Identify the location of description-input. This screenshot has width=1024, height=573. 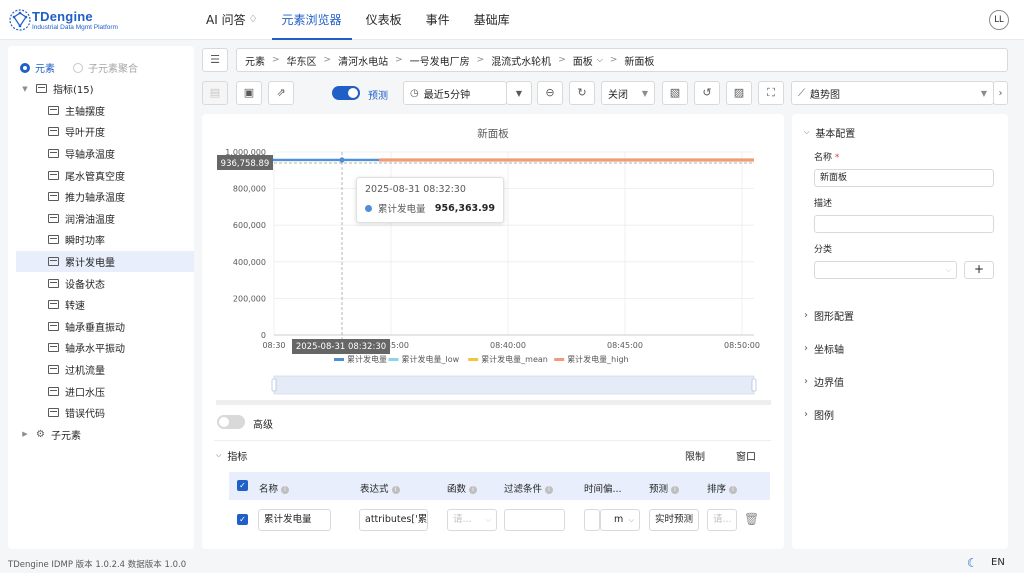
(904, 224).